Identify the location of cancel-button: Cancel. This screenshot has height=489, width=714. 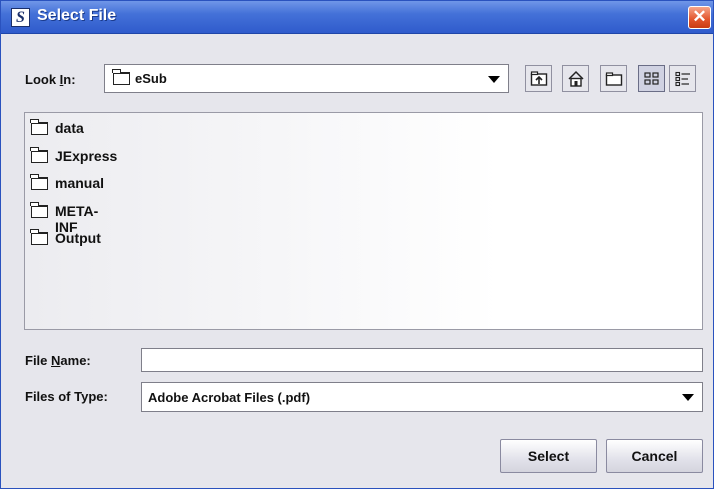
(654, 456).